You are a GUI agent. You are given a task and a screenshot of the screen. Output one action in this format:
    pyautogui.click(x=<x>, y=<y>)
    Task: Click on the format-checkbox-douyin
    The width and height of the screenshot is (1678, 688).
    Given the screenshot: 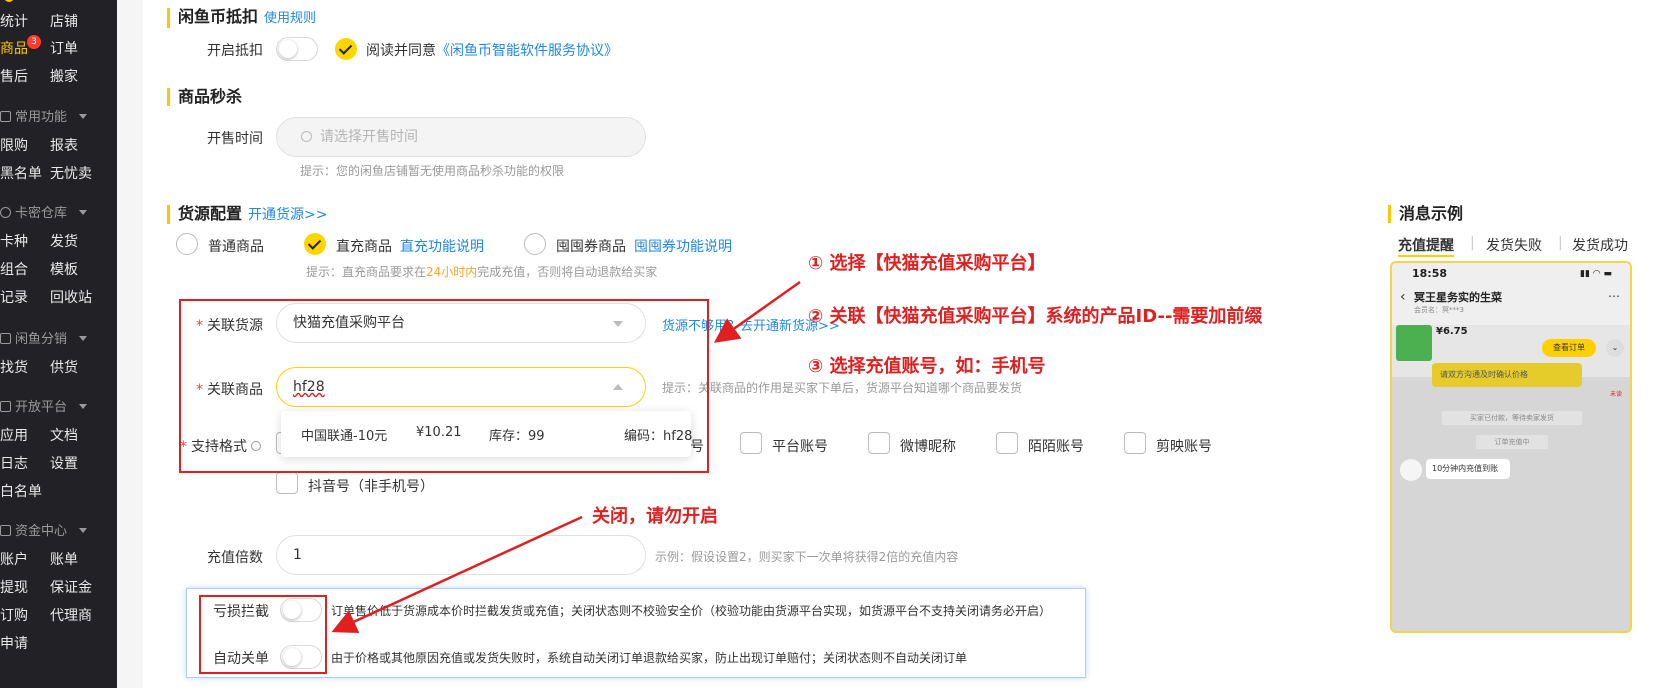 What is the action you would take?
    pyautogui.click(x=287, y=483)
    